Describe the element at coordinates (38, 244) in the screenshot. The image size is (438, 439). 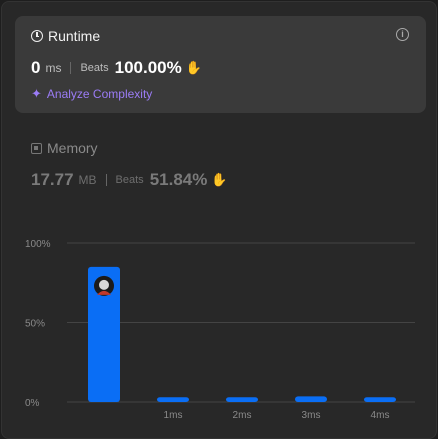
I see `y-tick-label: 100%` at that location.